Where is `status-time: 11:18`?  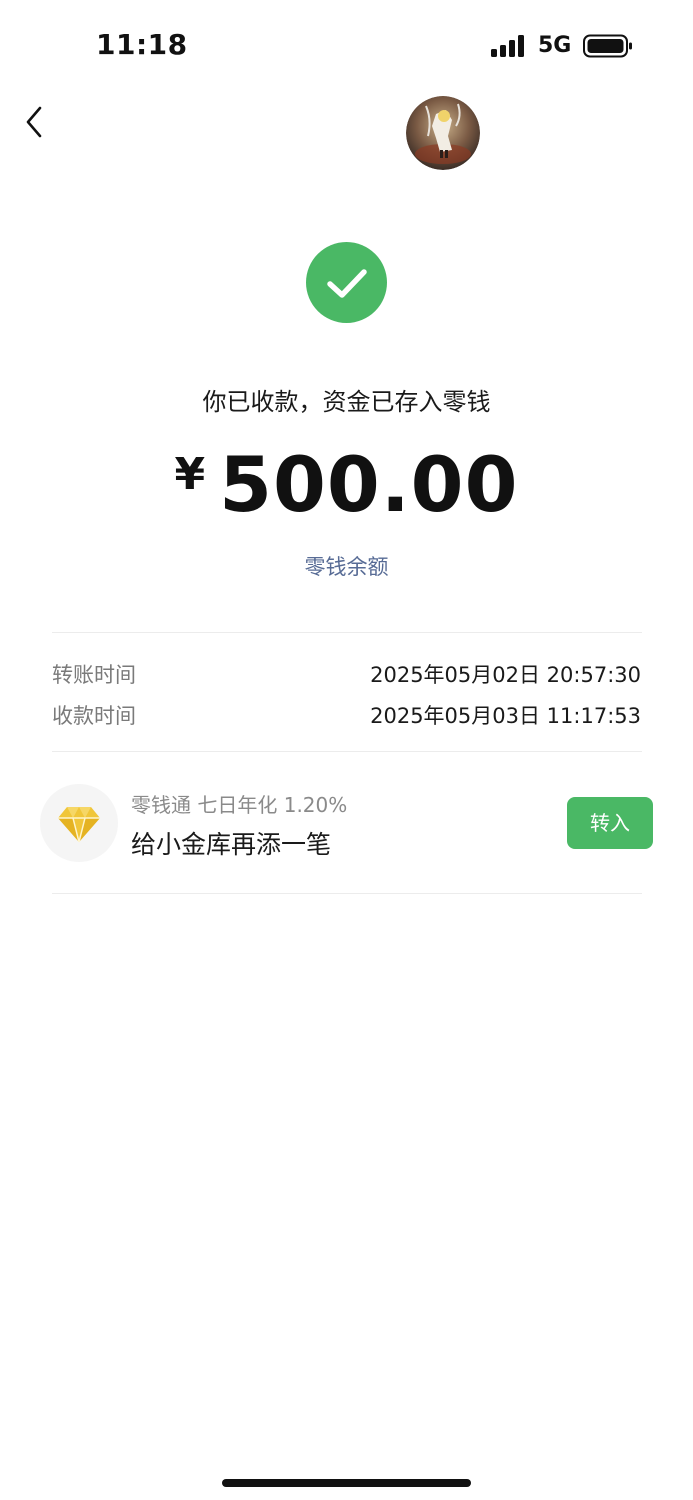
status-time: 11:18 is located at coordinates (142, 44).